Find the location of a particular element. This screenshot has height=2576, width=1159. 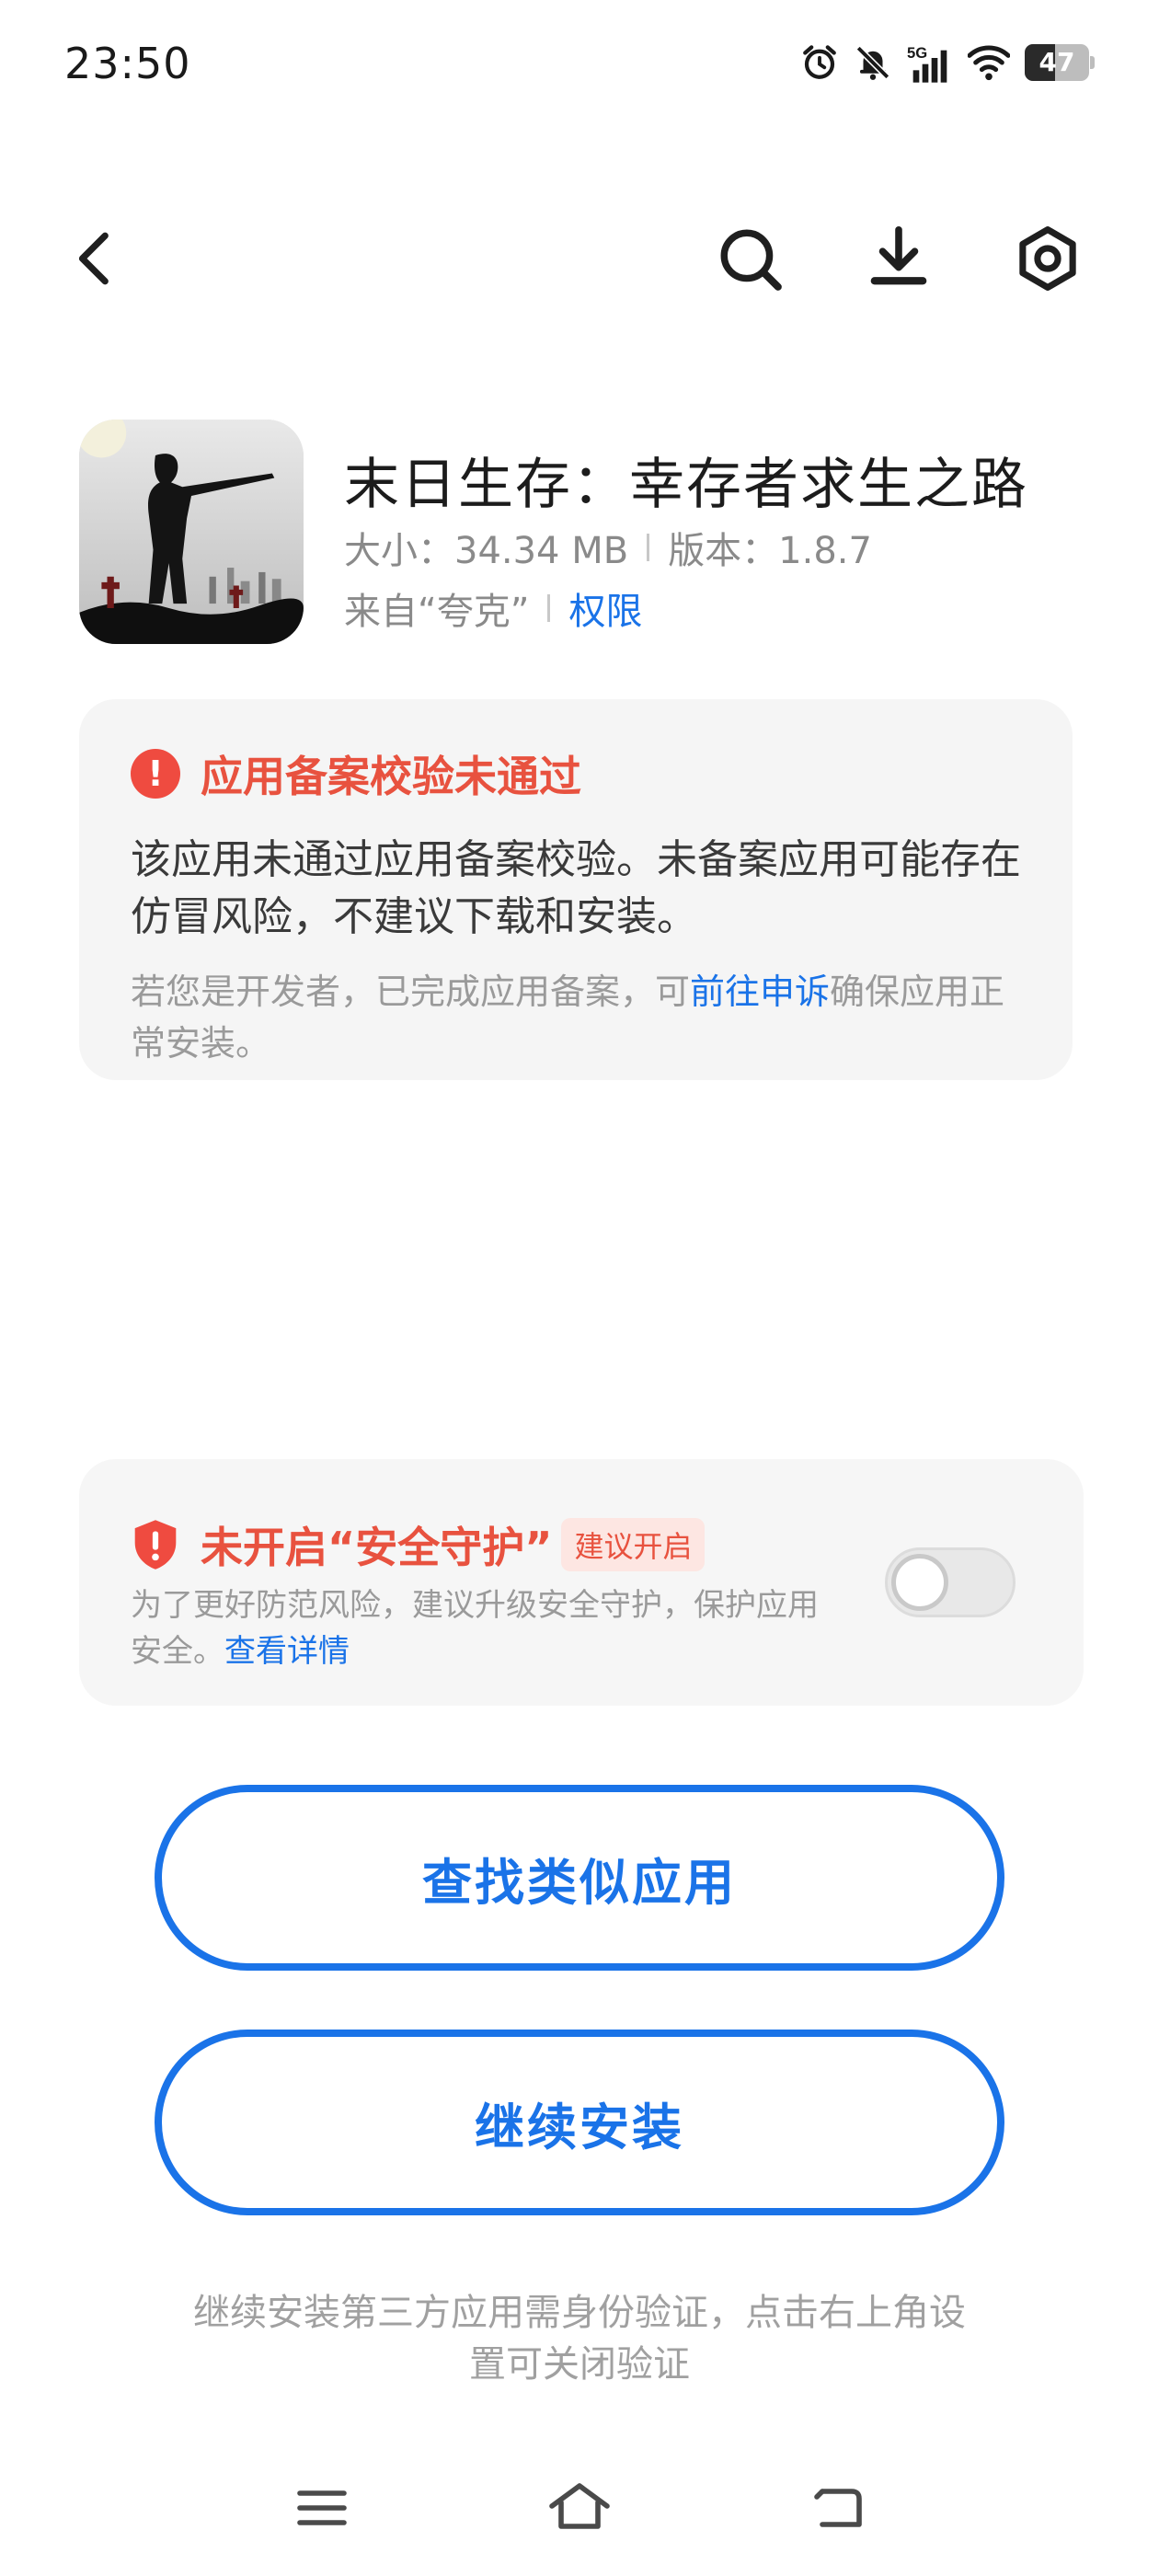

app-icon is located at coordinates (191, 532).